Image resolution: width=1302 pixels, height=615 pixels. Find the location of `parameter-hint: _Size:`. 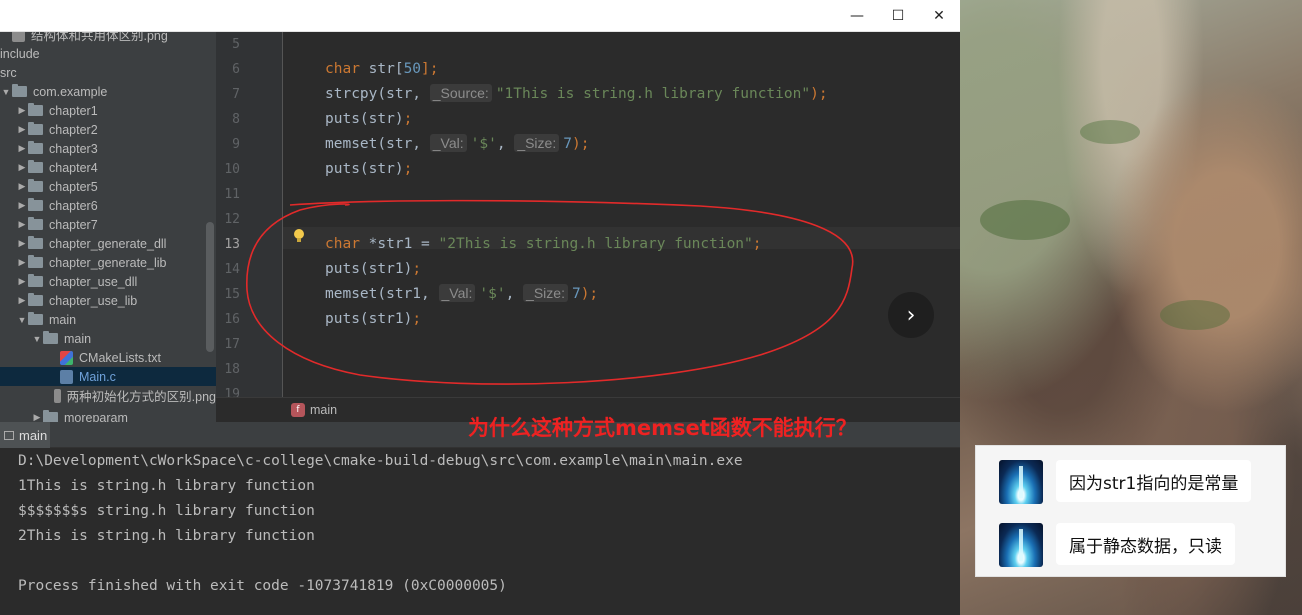

parameter-hint: _Size: is located at coordinates (537, 143).